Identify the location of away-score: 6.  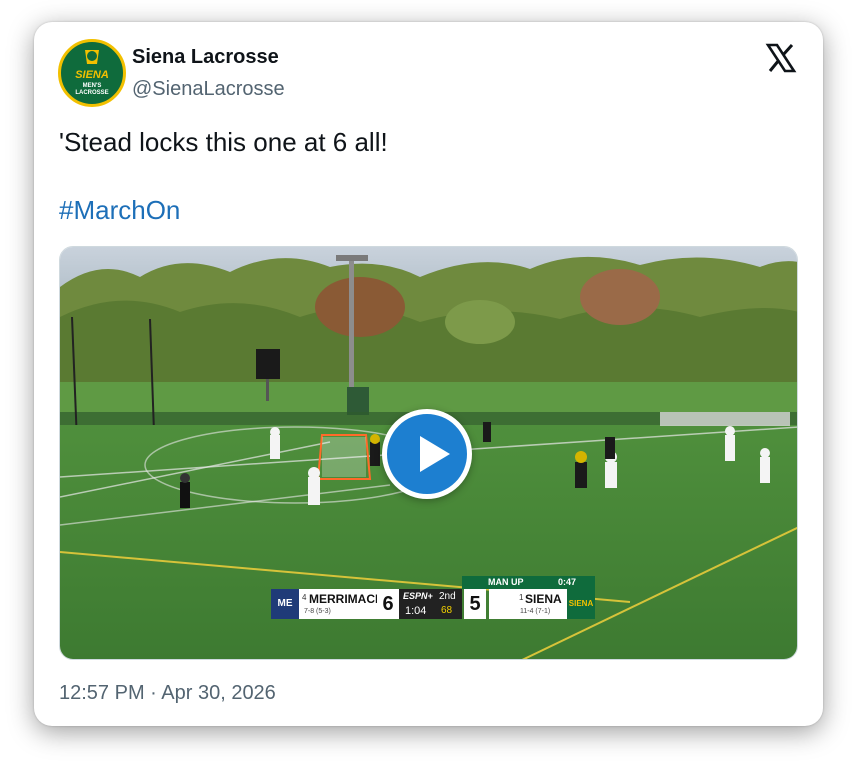
(388, 604).